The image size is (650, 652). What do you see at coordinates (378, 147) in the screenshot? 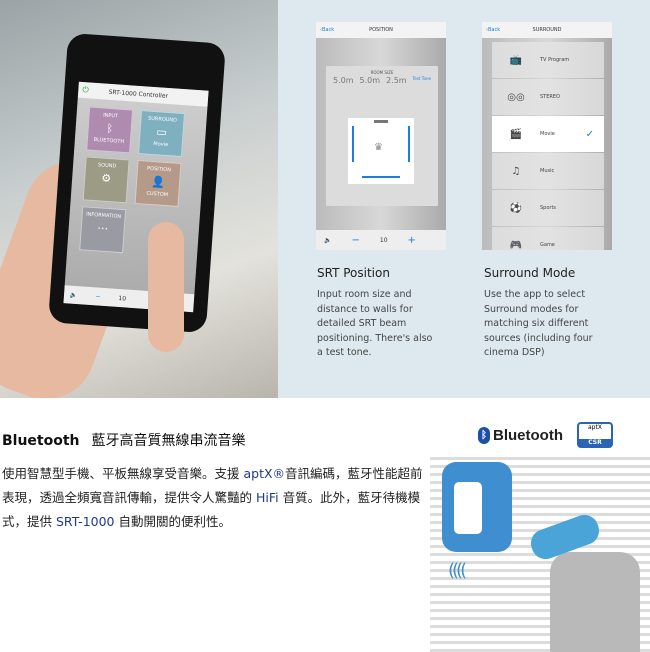
I see `listener-icon: ♛` at bounding box center [378, 147].